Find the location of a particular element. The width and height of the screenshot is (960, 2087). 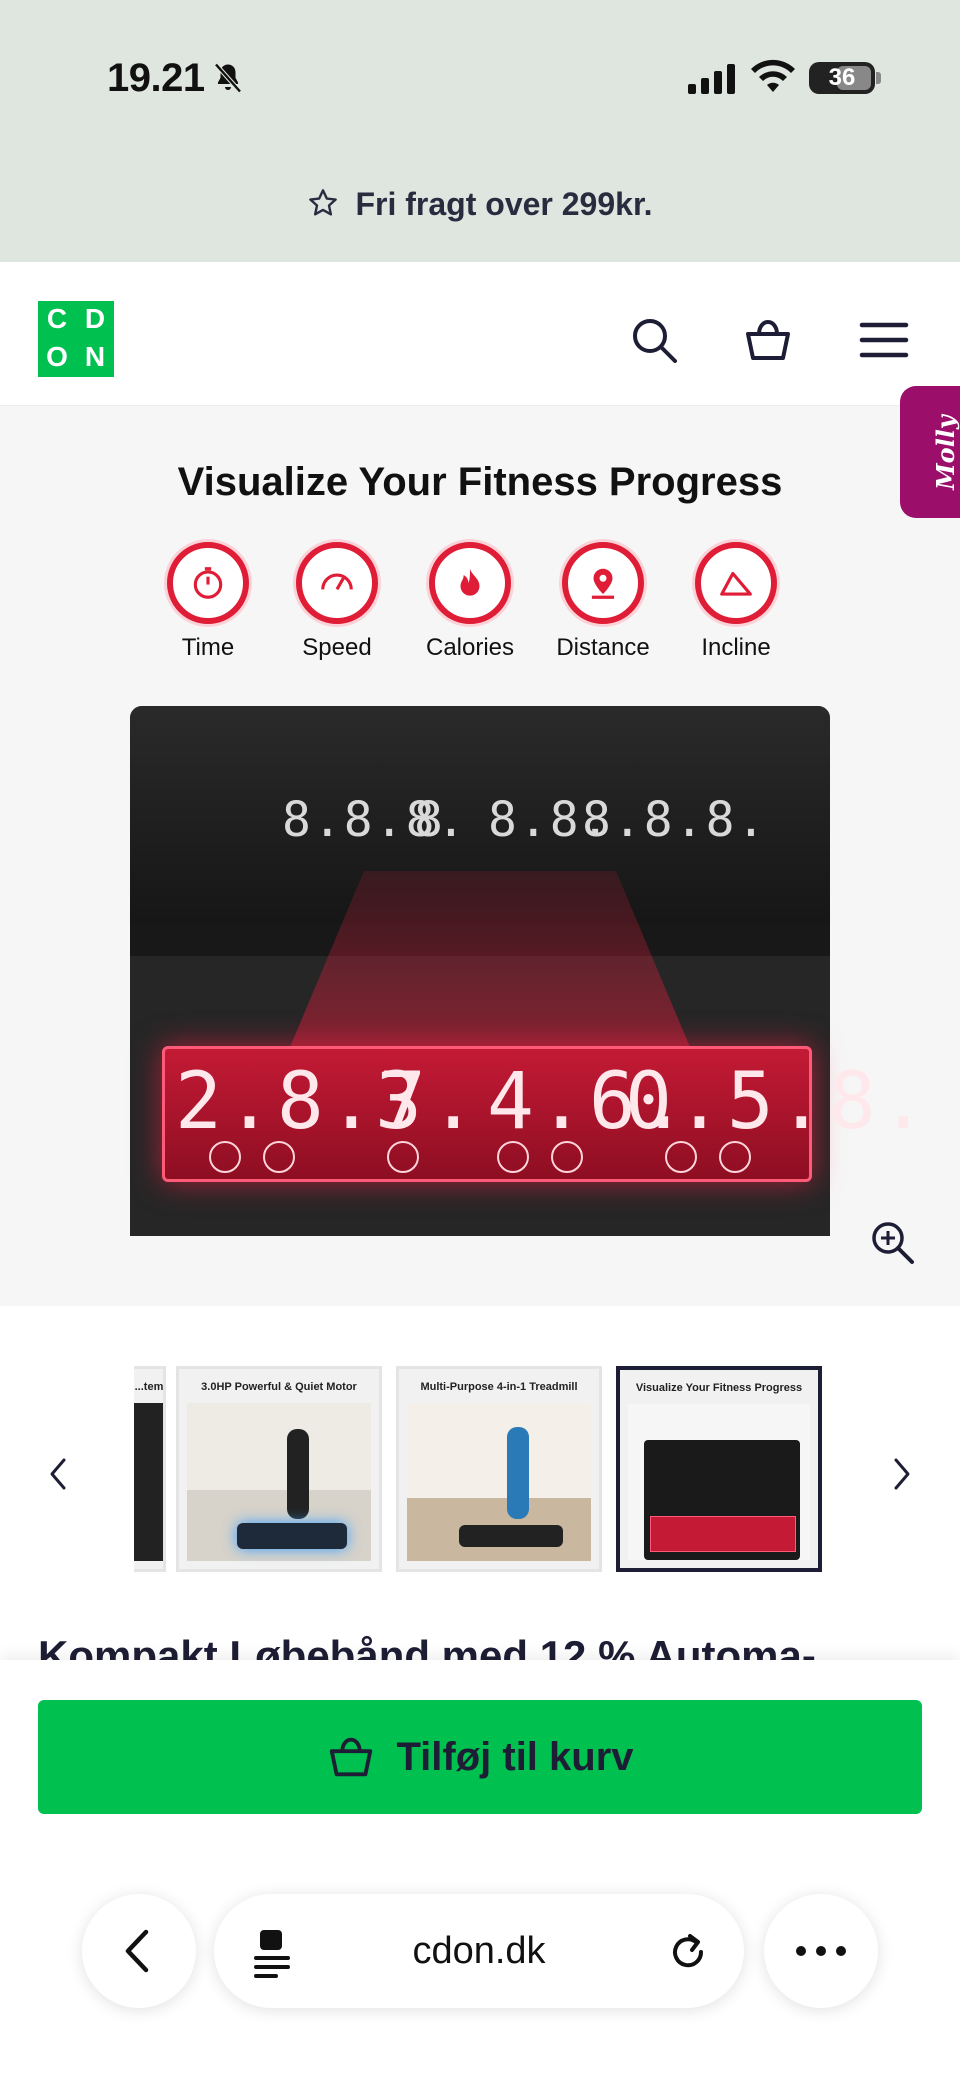

thumbnail: 3.0HP Powerful & Quiet Motor is located at coordinates (279, 1469).